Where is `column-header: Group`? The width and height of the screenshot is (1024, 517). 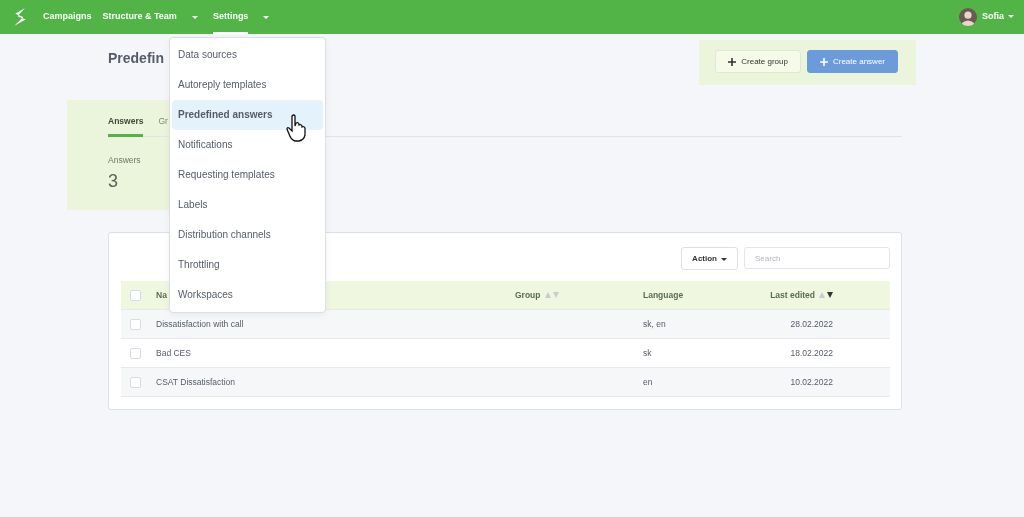 column-header: Group is located at coordinates (528, 295).